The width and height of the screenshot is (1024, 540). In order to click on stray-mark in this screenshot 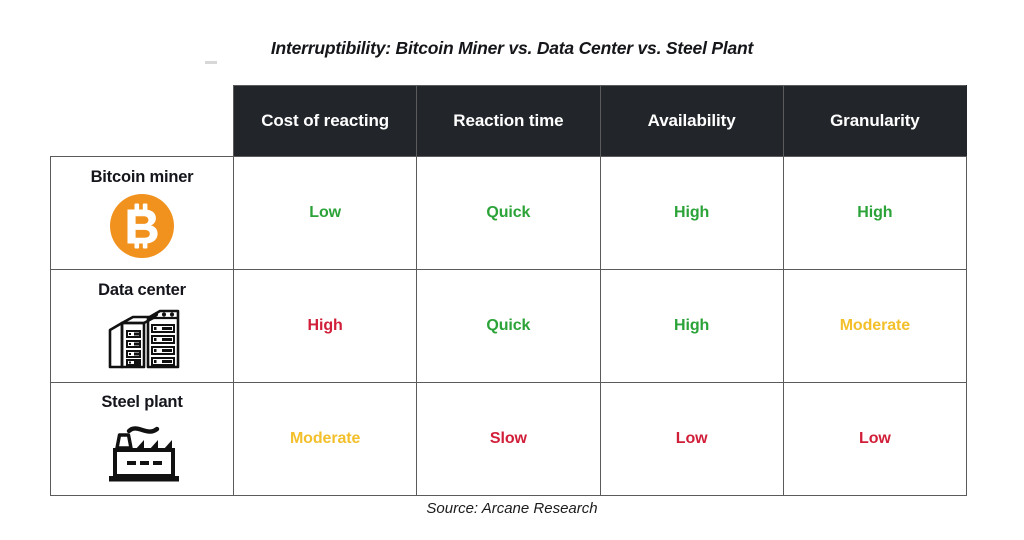, I will do `click(211, 62)`.